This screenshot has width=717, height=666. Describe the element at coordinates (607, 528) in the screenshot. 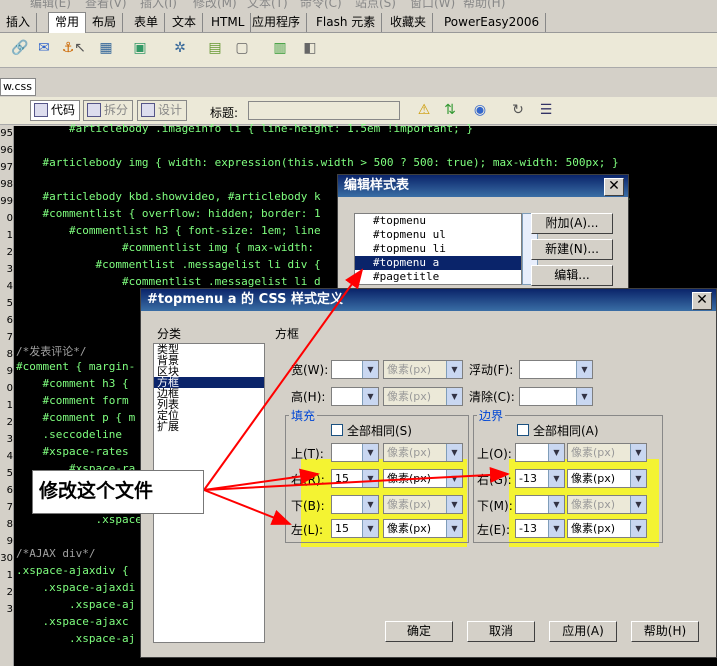

I see `margin-left-unit: 像素(px) ▼` at that location.